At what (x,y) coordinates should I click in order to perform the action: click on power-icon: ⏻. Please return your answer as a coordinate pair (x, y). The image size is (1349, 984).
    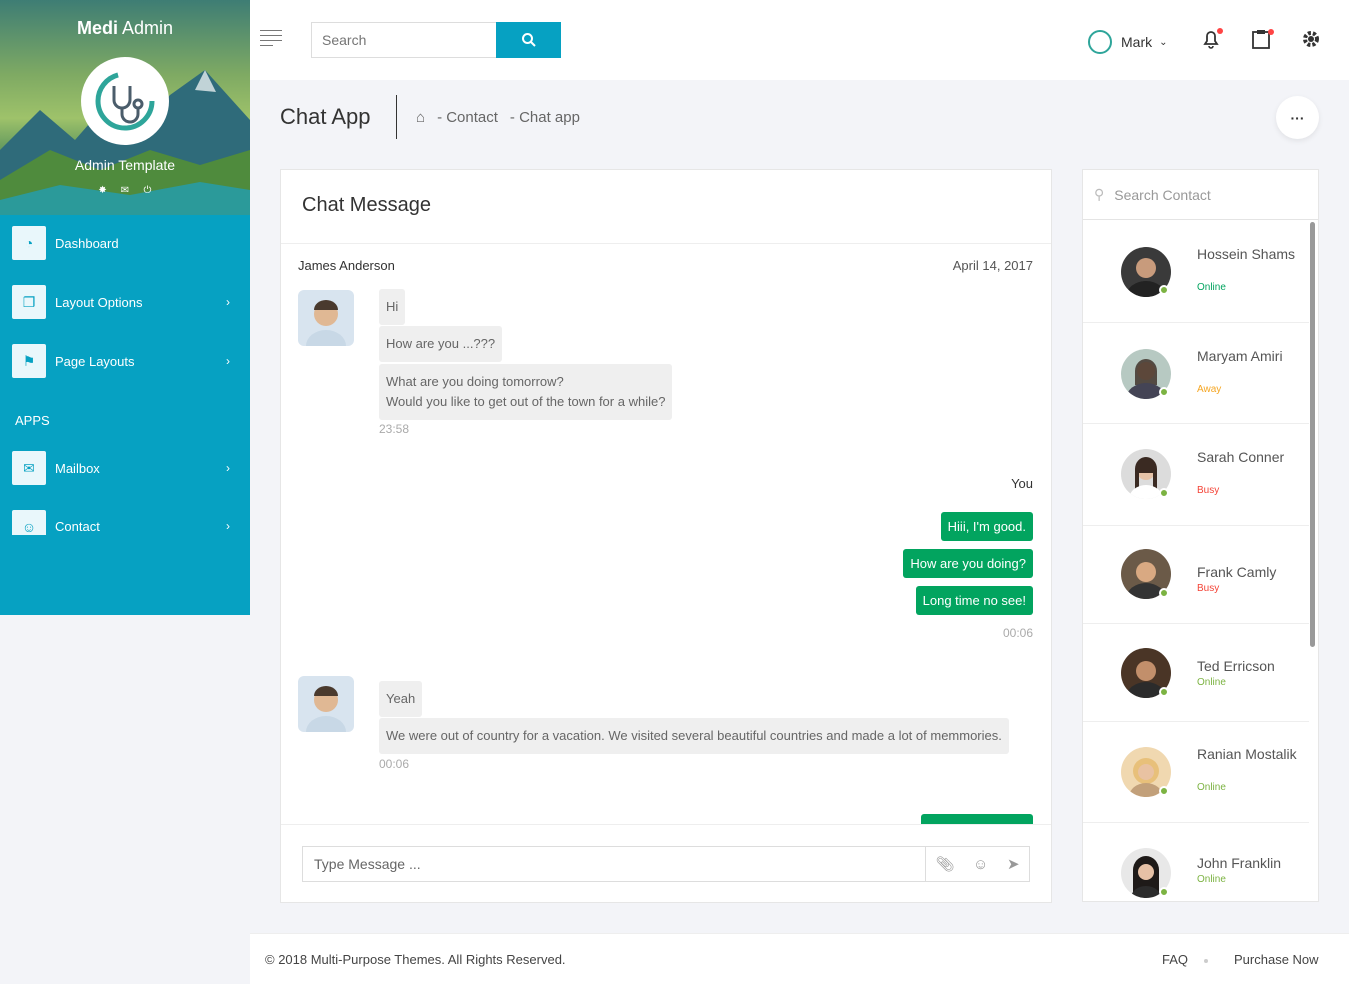
    Looking at the image, I should click on (147, 191).